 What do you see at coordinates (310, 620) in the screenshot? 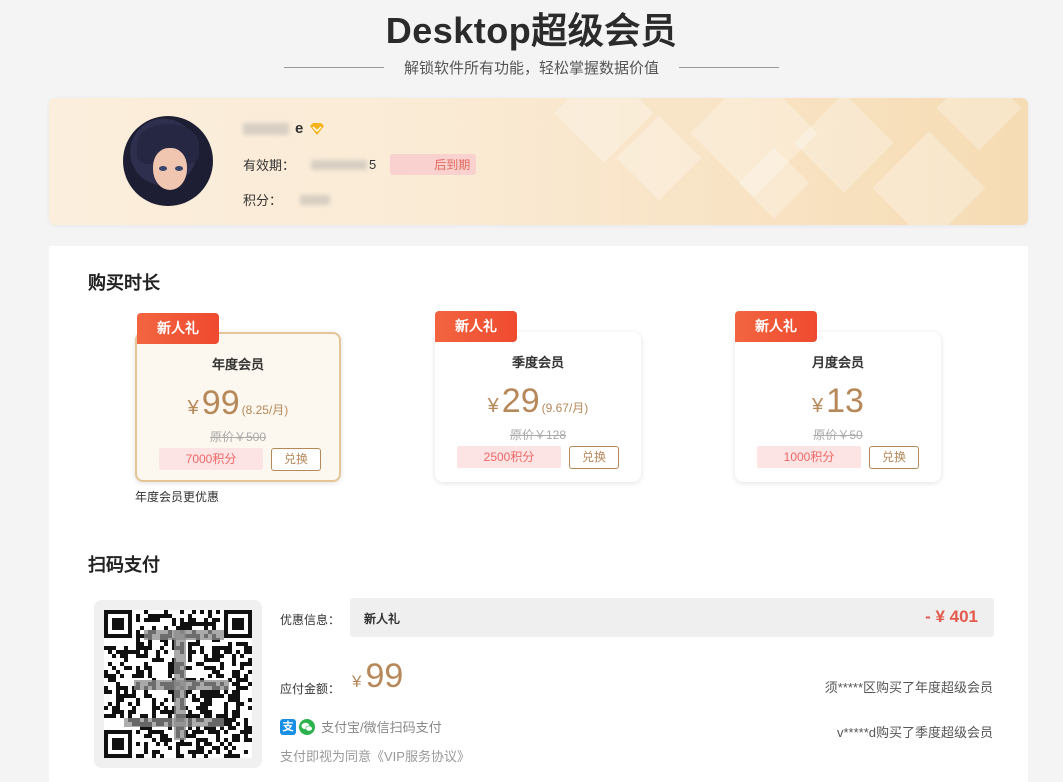
I see `discount-label: 优惠信息：` at bounding box center [310, 620].